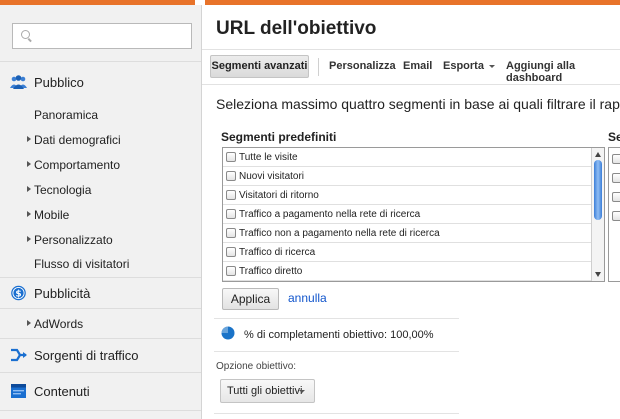  Describe the element at coordinates (100, 324) in the screenshot. I see `sidebar-item-adwords: AdWords` at that location.